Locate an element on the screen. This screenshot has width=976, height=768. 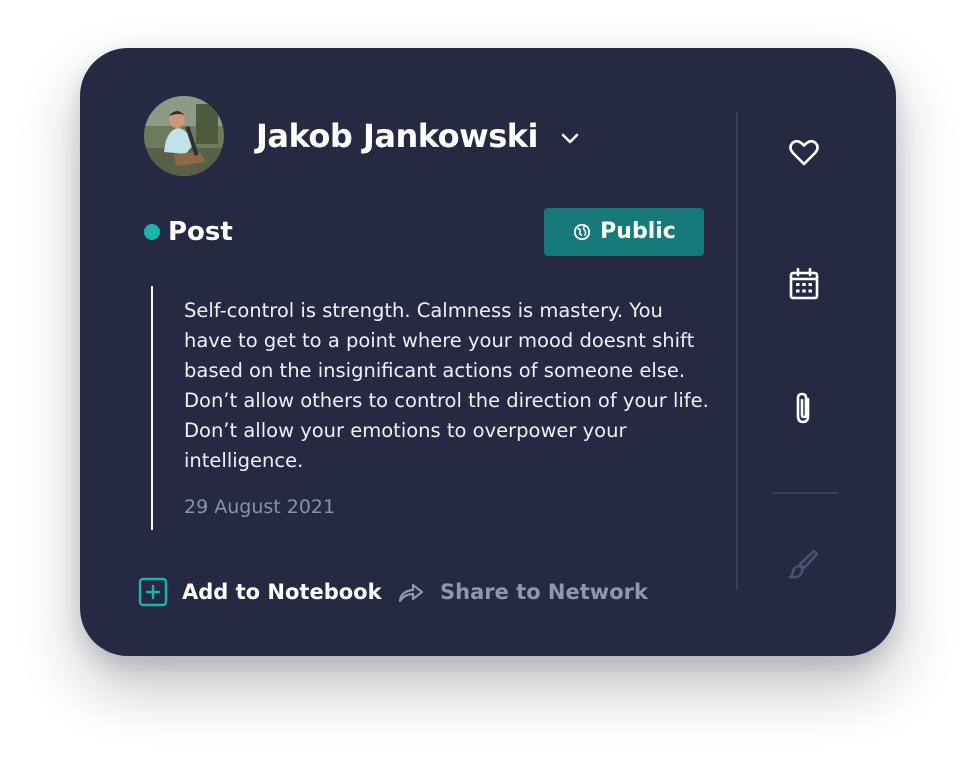
status-dot is located at coordinates (152, 232).